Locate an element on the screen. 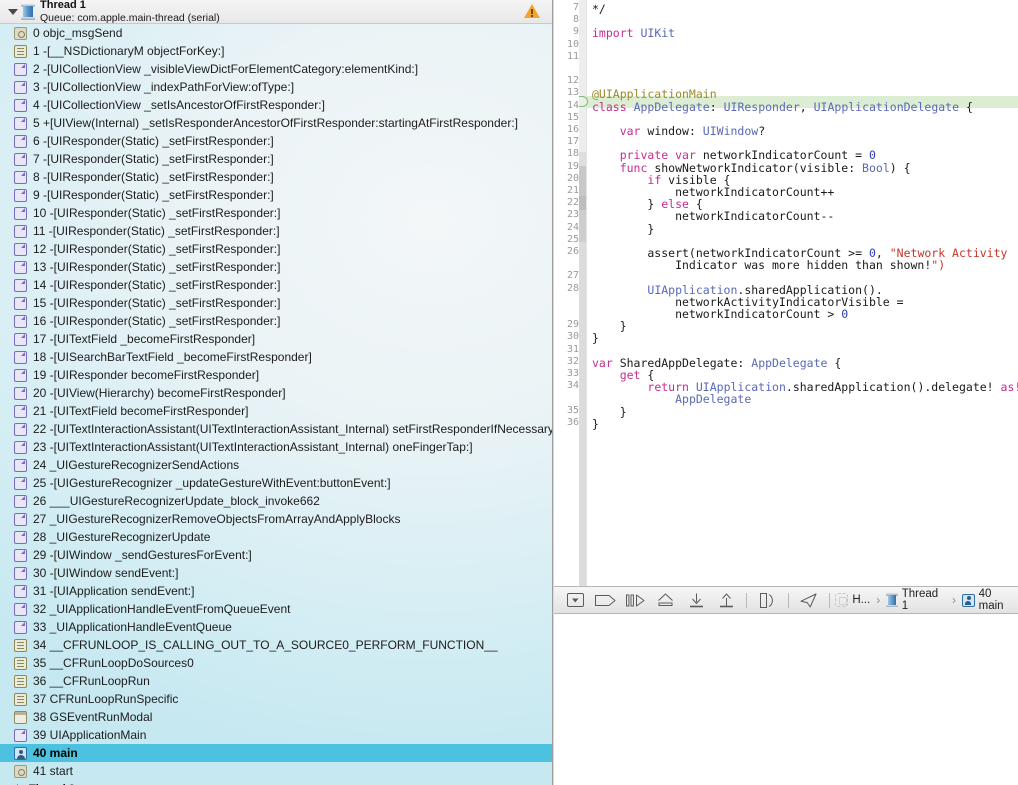 The height and width of the screenshot is (785, 1018). step-down-button is located at coordinates (696, 600).